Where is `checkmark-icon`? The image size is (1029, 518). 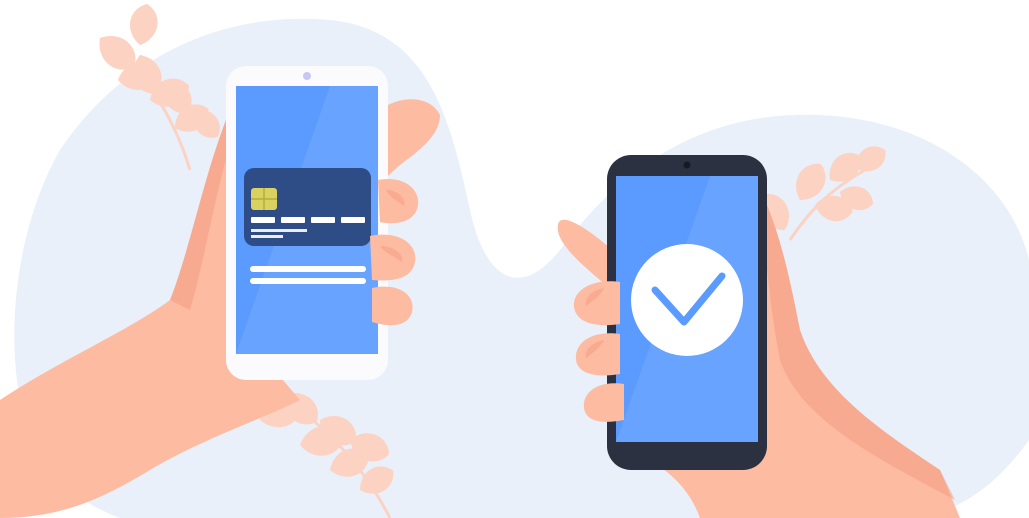
checkmark-icon is located at coordinates (687, 300).